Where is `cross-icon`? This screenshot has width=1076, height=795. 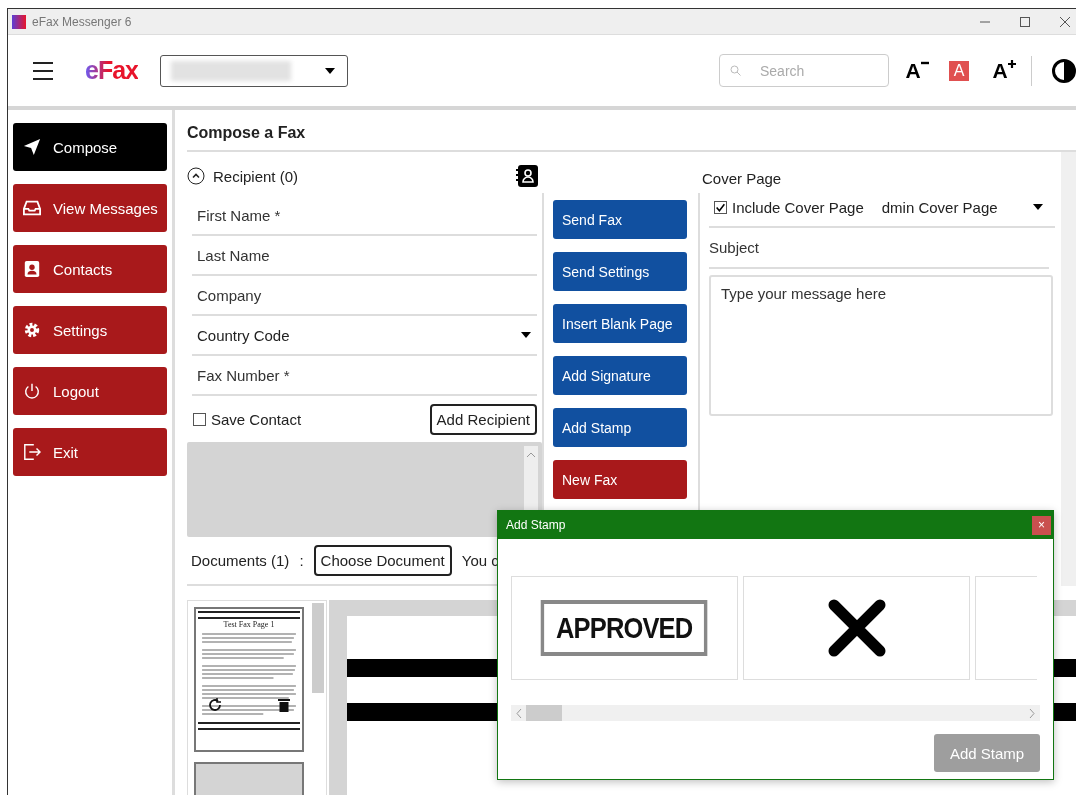
cross-icon is located at coordinates (856, 628).